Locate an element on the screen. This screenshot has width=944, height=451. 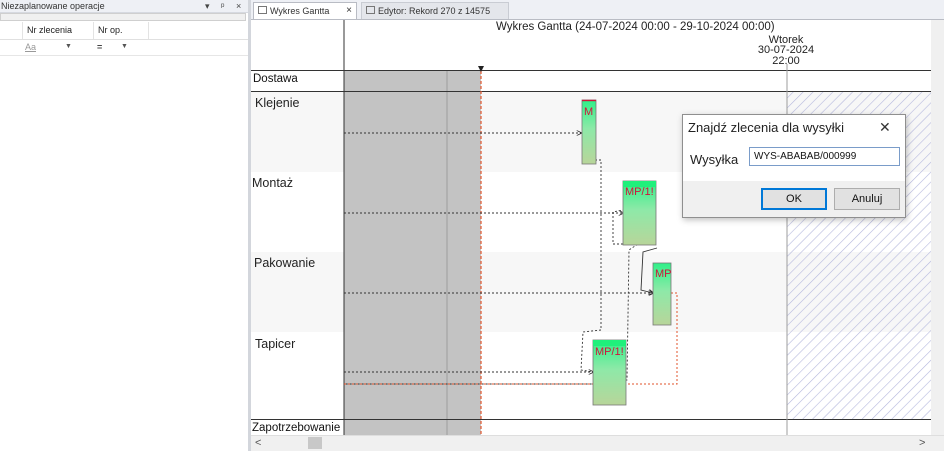
row-label-pakowanie: Pakowanie is located at coordinates (284, 263).